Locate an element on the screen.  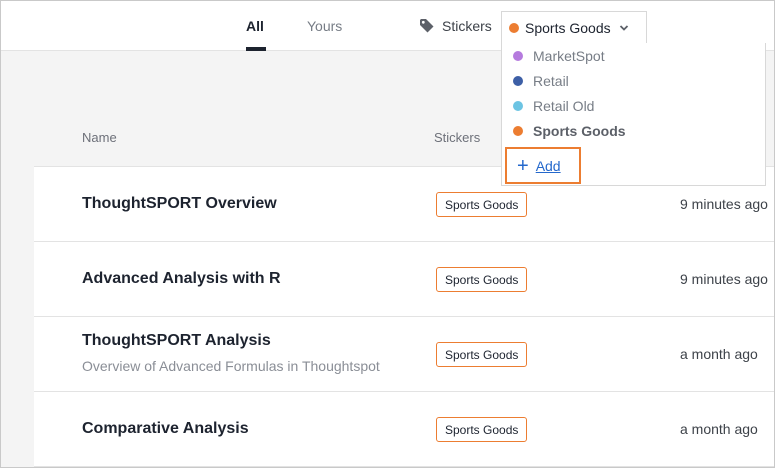
column-header-name: Name is located at coordinates (99, 137).